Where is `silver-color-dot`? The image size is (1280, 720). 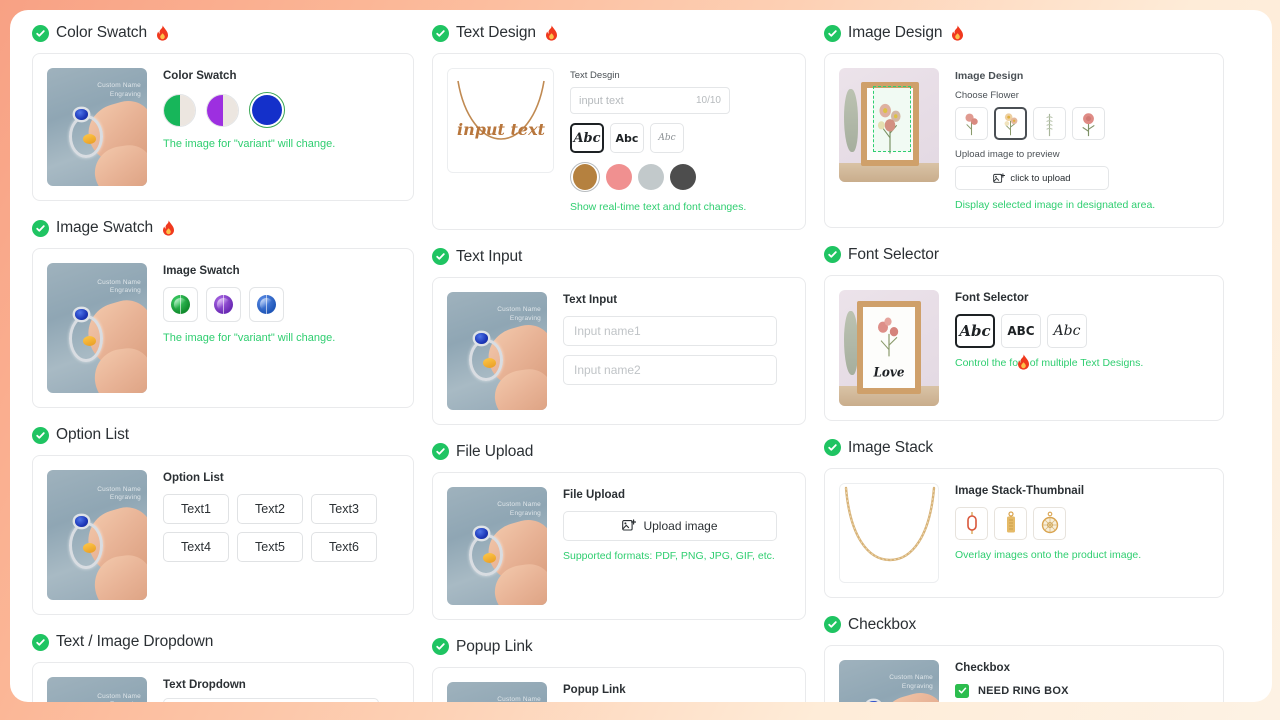
silver-color-dot is located at coordinates (651, 177).